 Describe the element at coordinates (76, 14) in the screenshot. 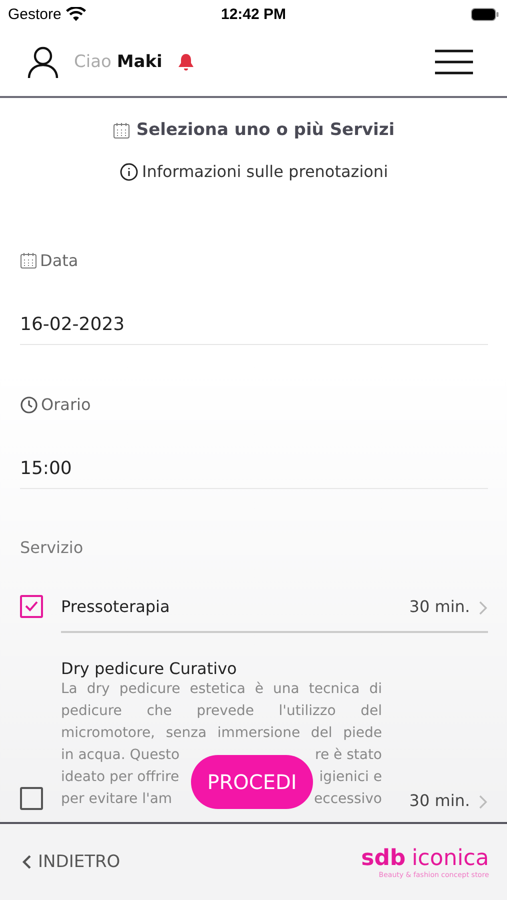

I see `wifi-icon` at that location.